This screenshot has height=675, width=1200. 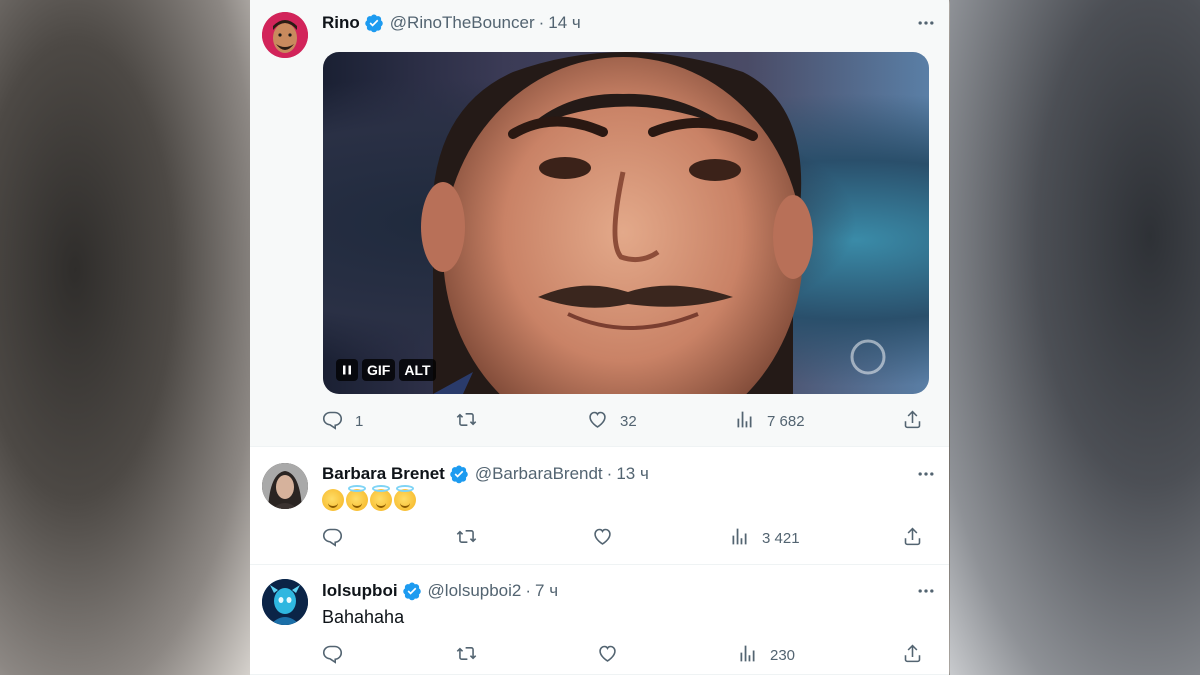 What do you see at coordinates (417, 370) in the screenshot?
I see `alt-badge: ALT` at bounding box center [417, 370].